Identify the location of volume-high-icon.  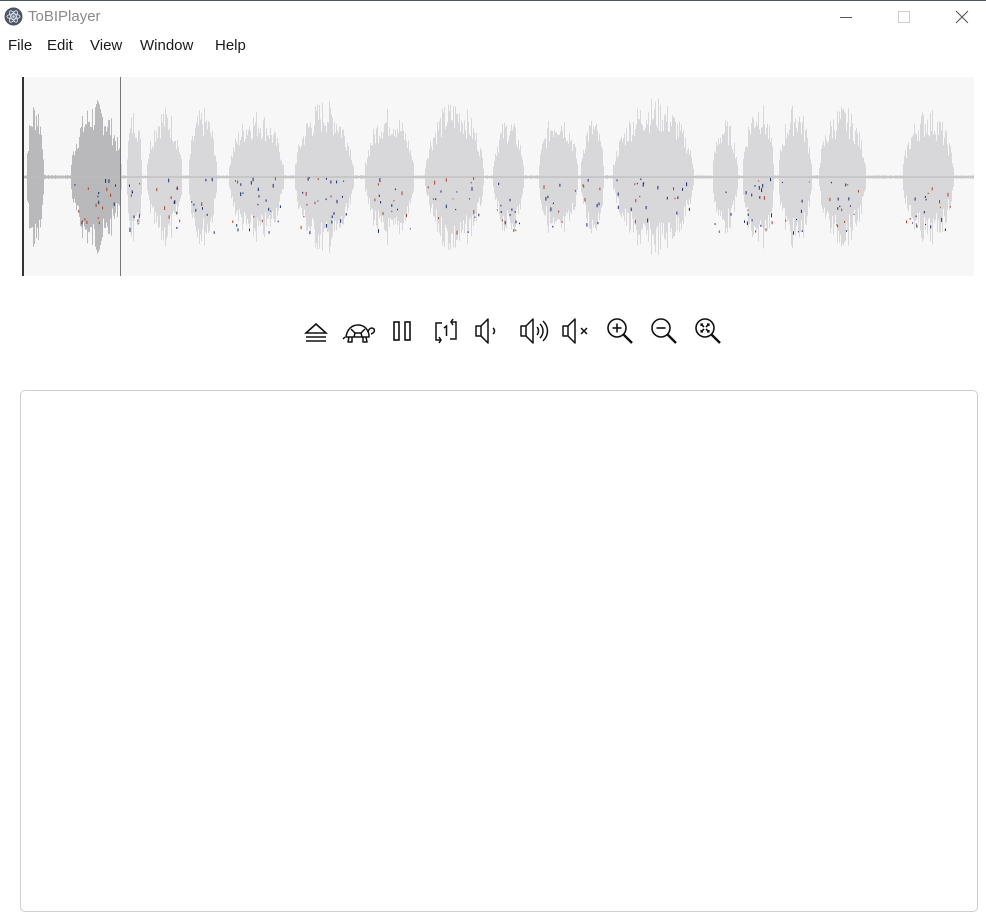
(534, 331).